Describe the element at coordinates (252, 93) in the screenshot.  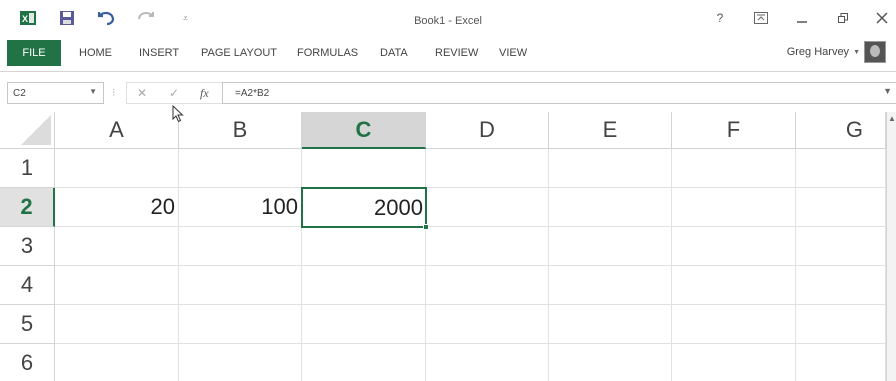
I see `formula-value: =A2*B2` at that location.